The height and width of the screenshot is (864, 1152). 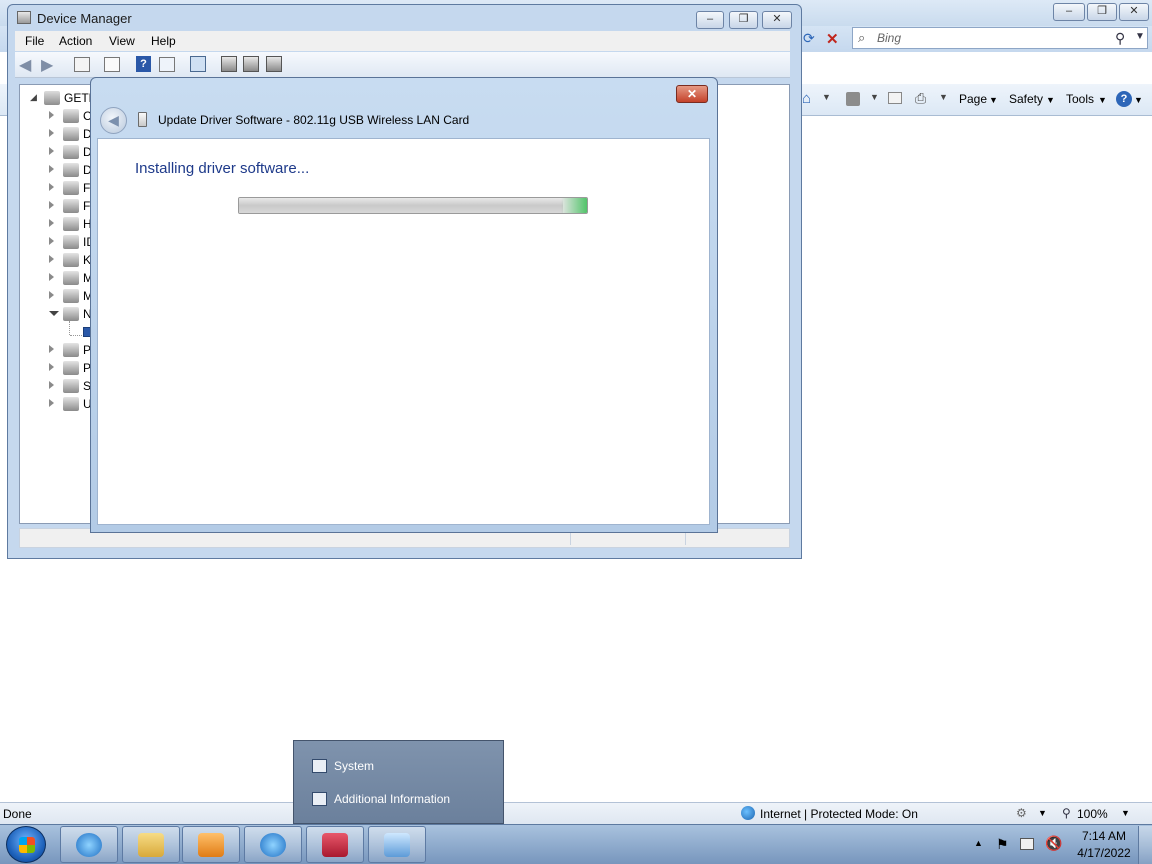 What do you see at coordinates (229, 64) in the screenshot?
I see `update-driver-icon` at bounding box center [229, 64].